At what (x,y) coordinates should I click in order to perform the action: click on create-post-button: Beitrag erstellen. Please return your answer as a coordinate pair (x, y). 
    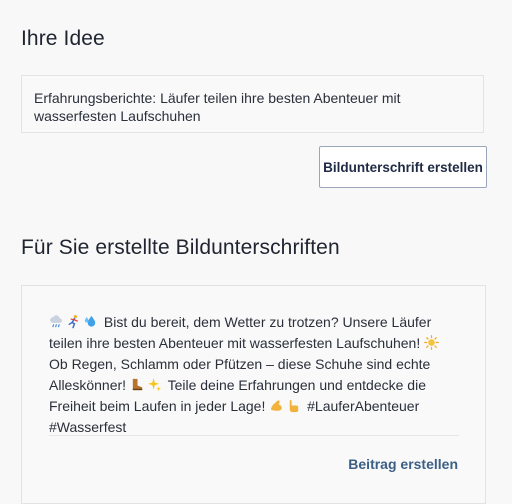
    Looking at the image, I should click on (403, 464).